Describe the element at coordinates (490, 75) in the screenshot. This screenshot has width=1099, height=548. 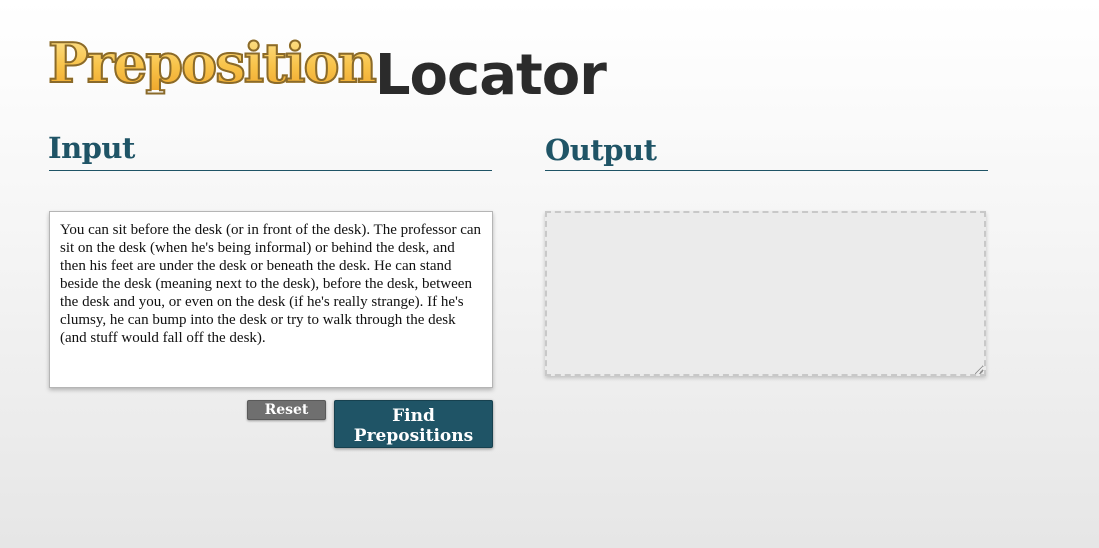
I see `logo-word-locator: Locator` at that location.